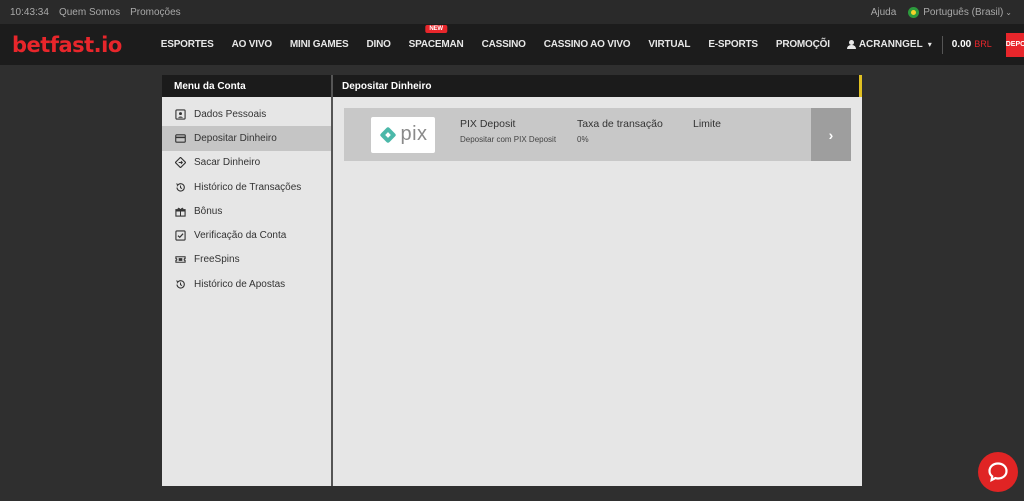 The image size is (1024, 501). I want to click on link-promocoes: Promoções, so click(155, 12).